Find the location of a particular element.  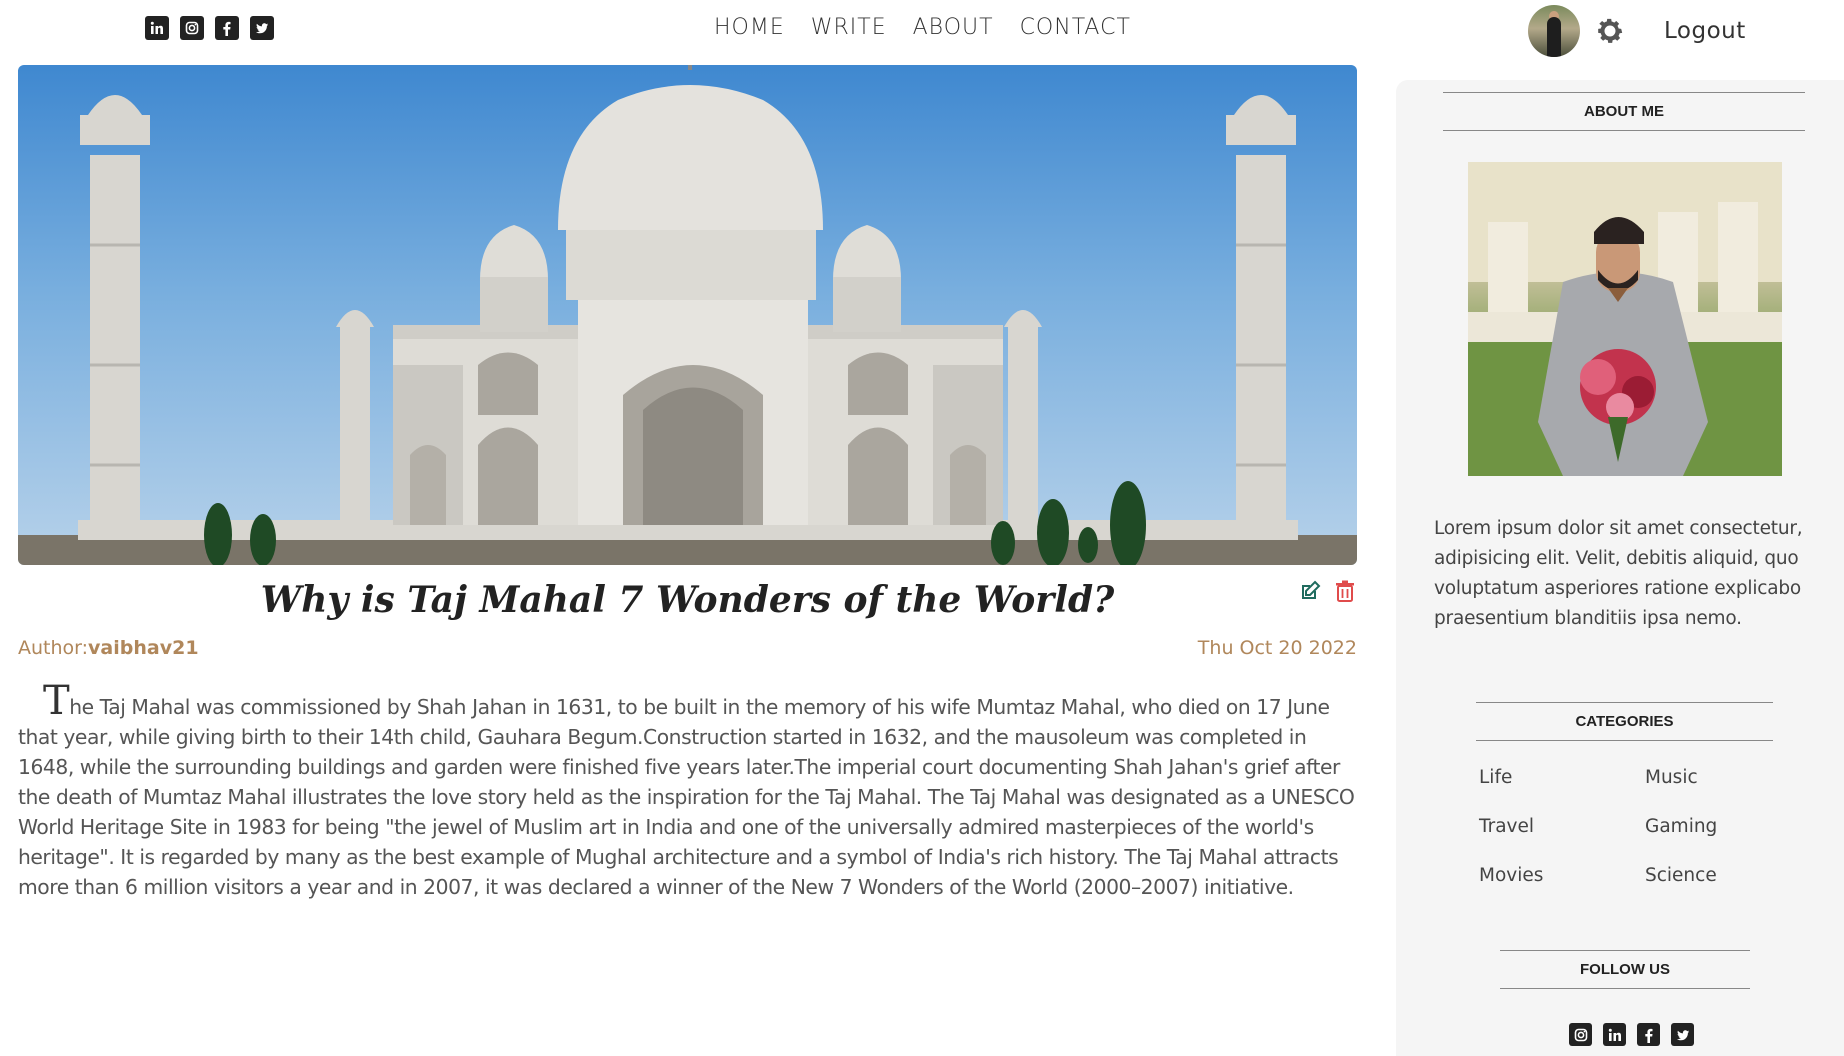

category-music: Music is located at coordinates (1727, 780).